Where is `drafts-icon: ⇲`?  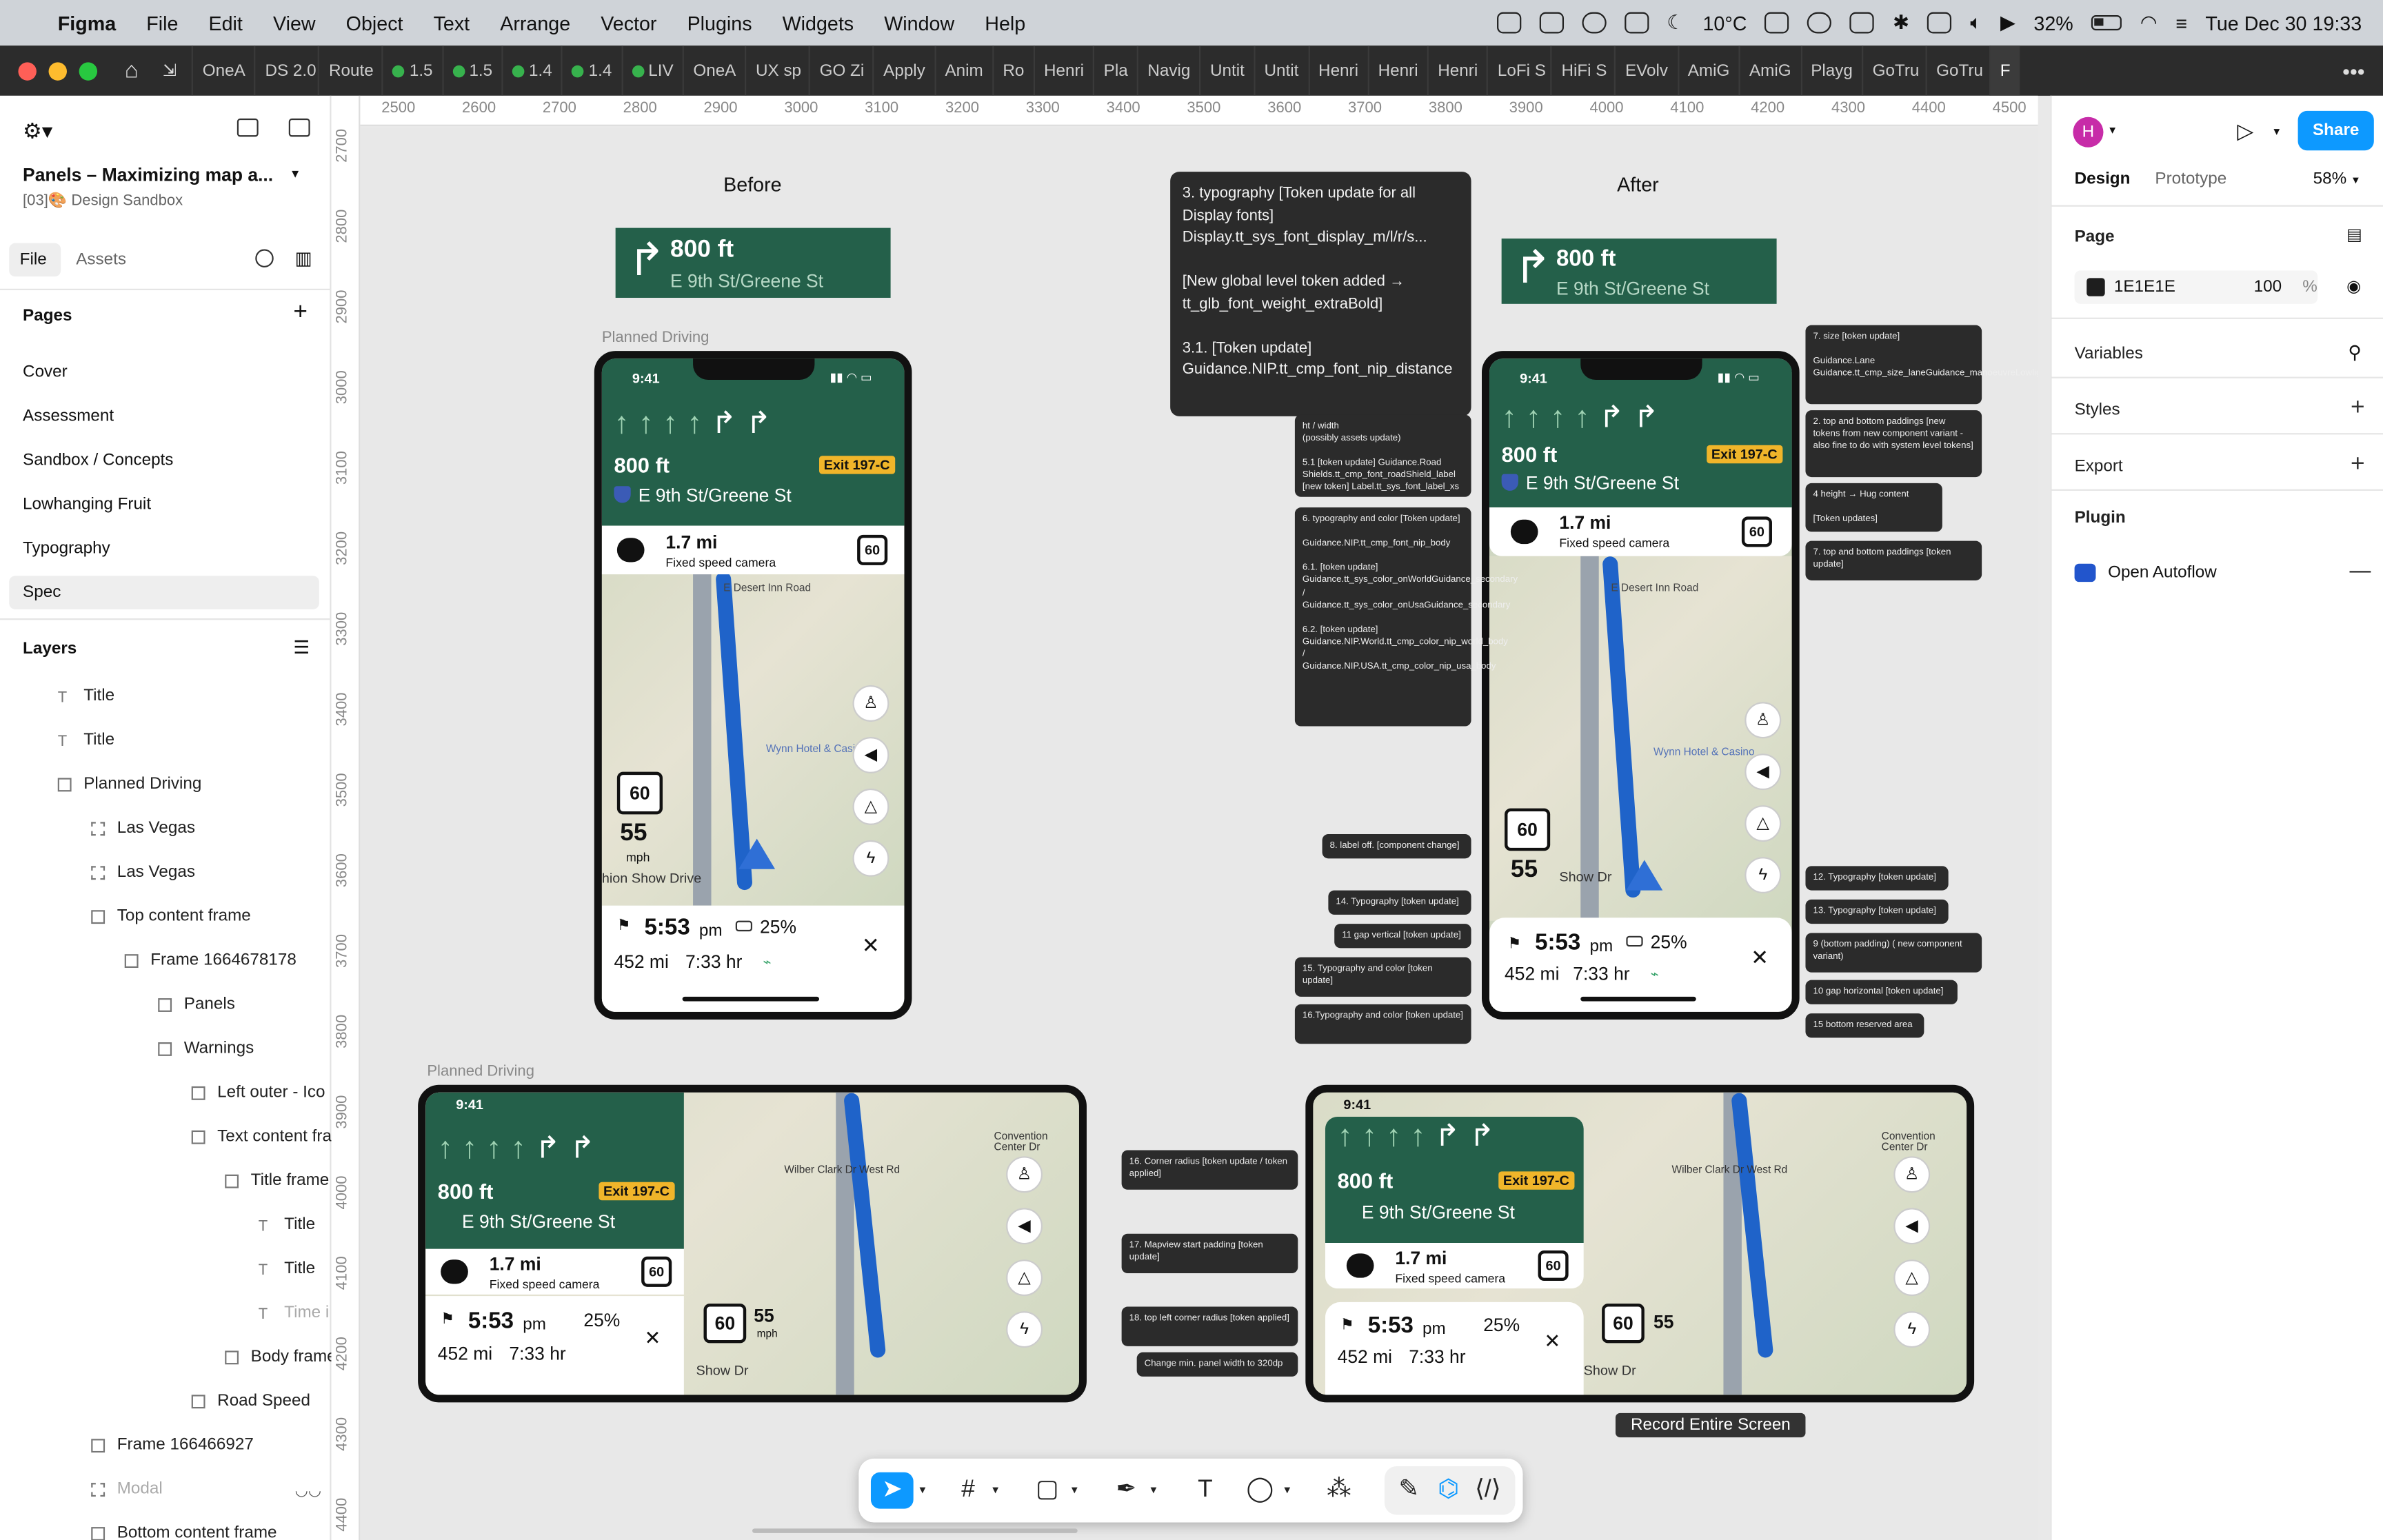 drafts-icon: ⇲ is located at coordinates (170, 71).